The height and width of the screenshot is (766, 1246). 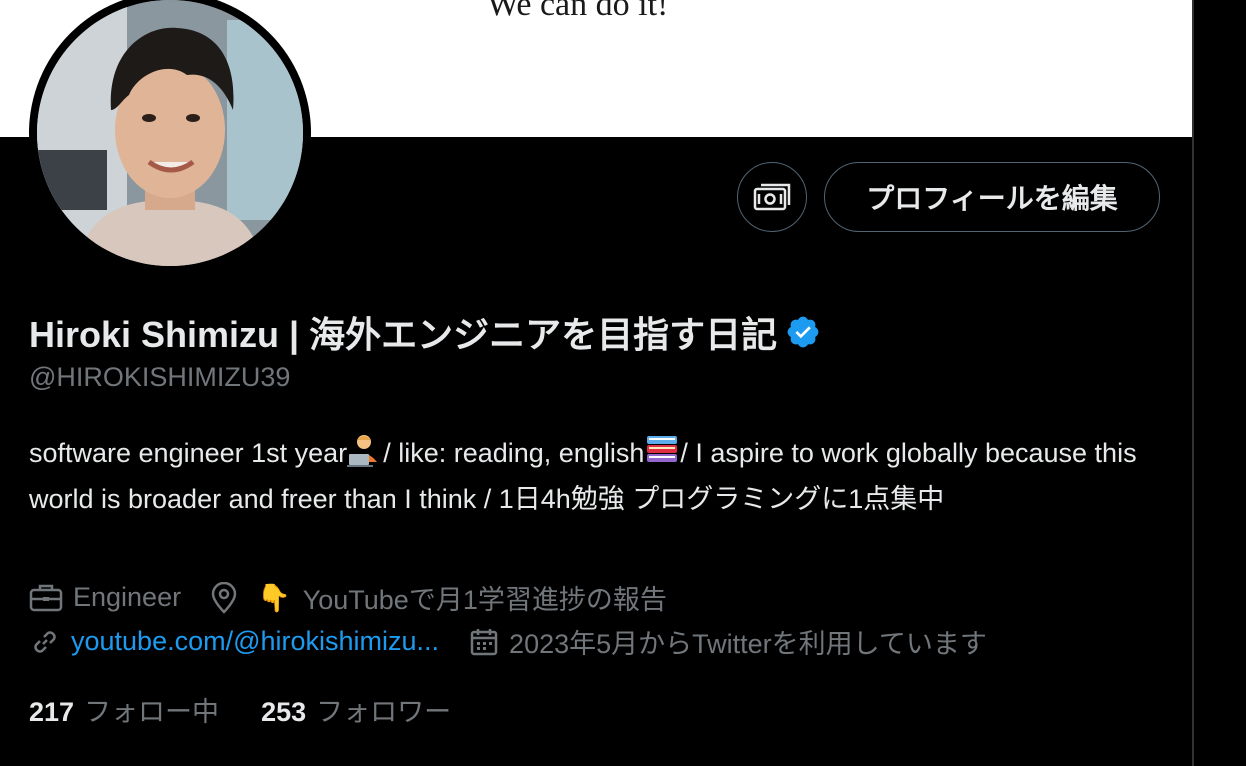 I want to click on money-settings-icon, so click(x=772, y=197).